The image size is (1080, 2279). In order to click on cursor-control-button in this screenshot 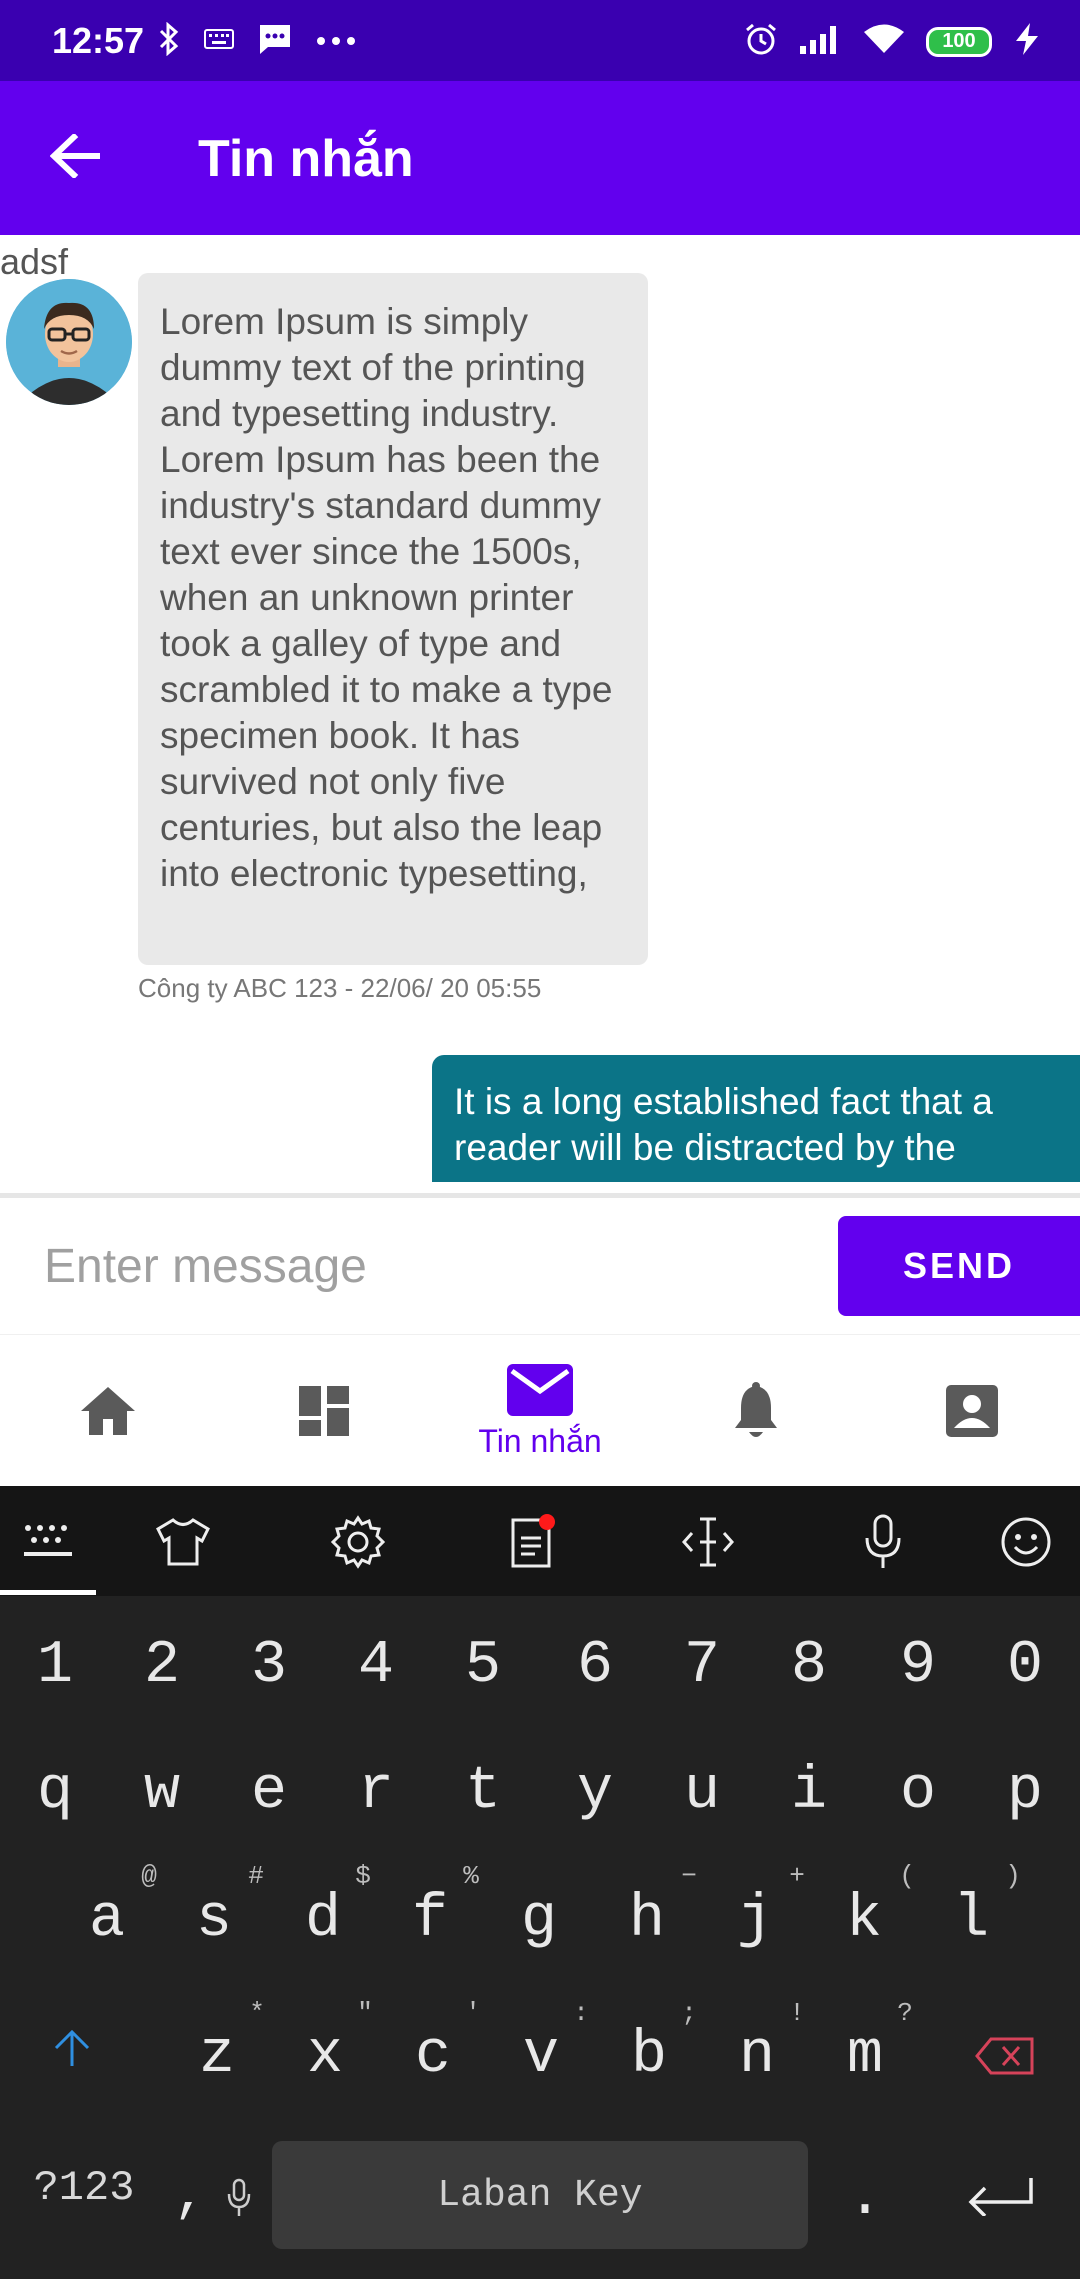, I will do `click(708, 1542)`.